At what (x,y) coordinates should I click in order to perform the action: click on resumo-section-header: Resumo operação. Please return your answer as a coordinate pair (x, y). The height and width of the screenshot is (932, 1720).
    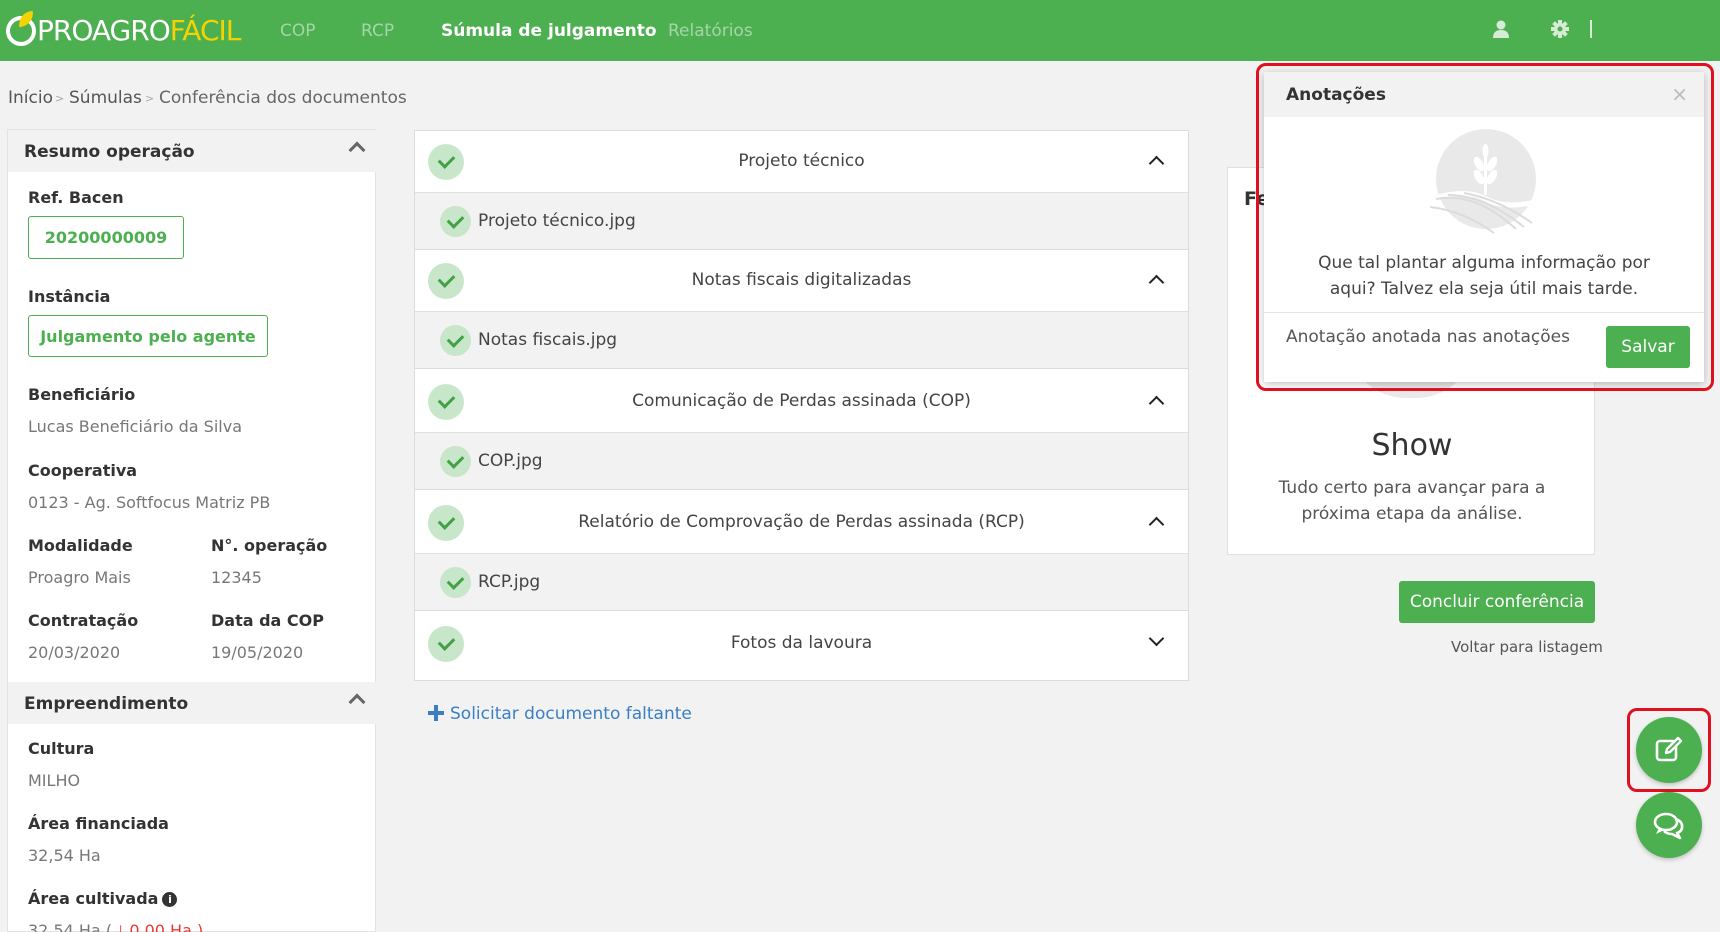
    Looking at the image, I should click on (192, 151).